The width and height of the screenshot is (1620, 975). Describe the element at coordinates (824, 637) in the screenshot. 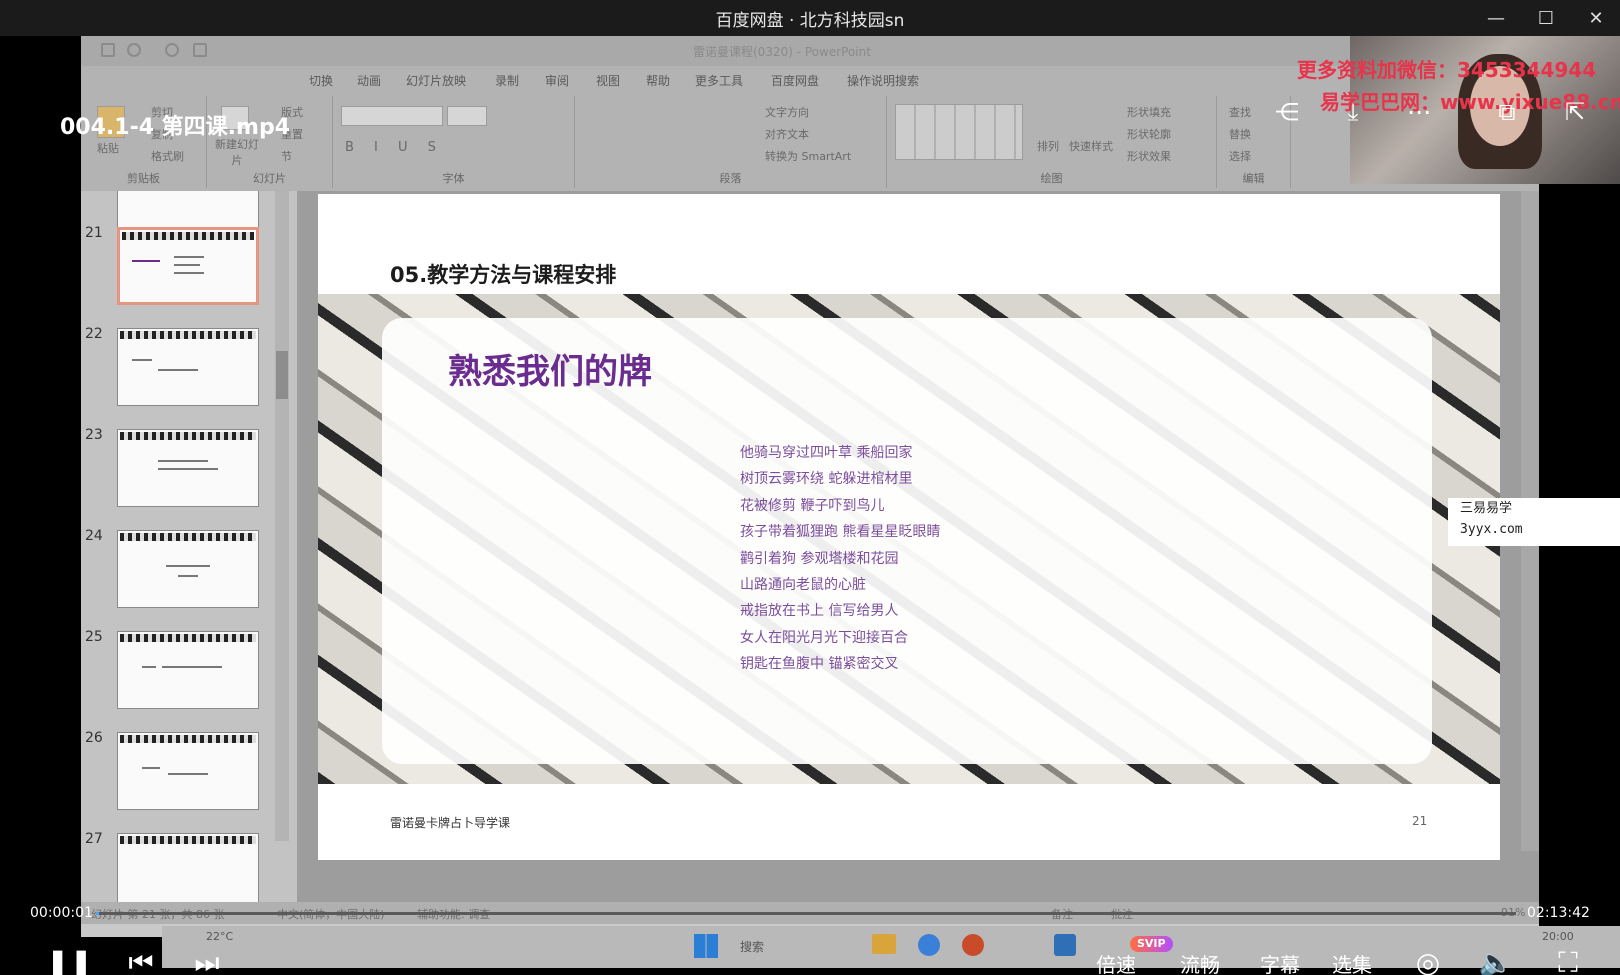

I see `mnemonic-line: 女人在阳光月光下迎接百合` at that location.